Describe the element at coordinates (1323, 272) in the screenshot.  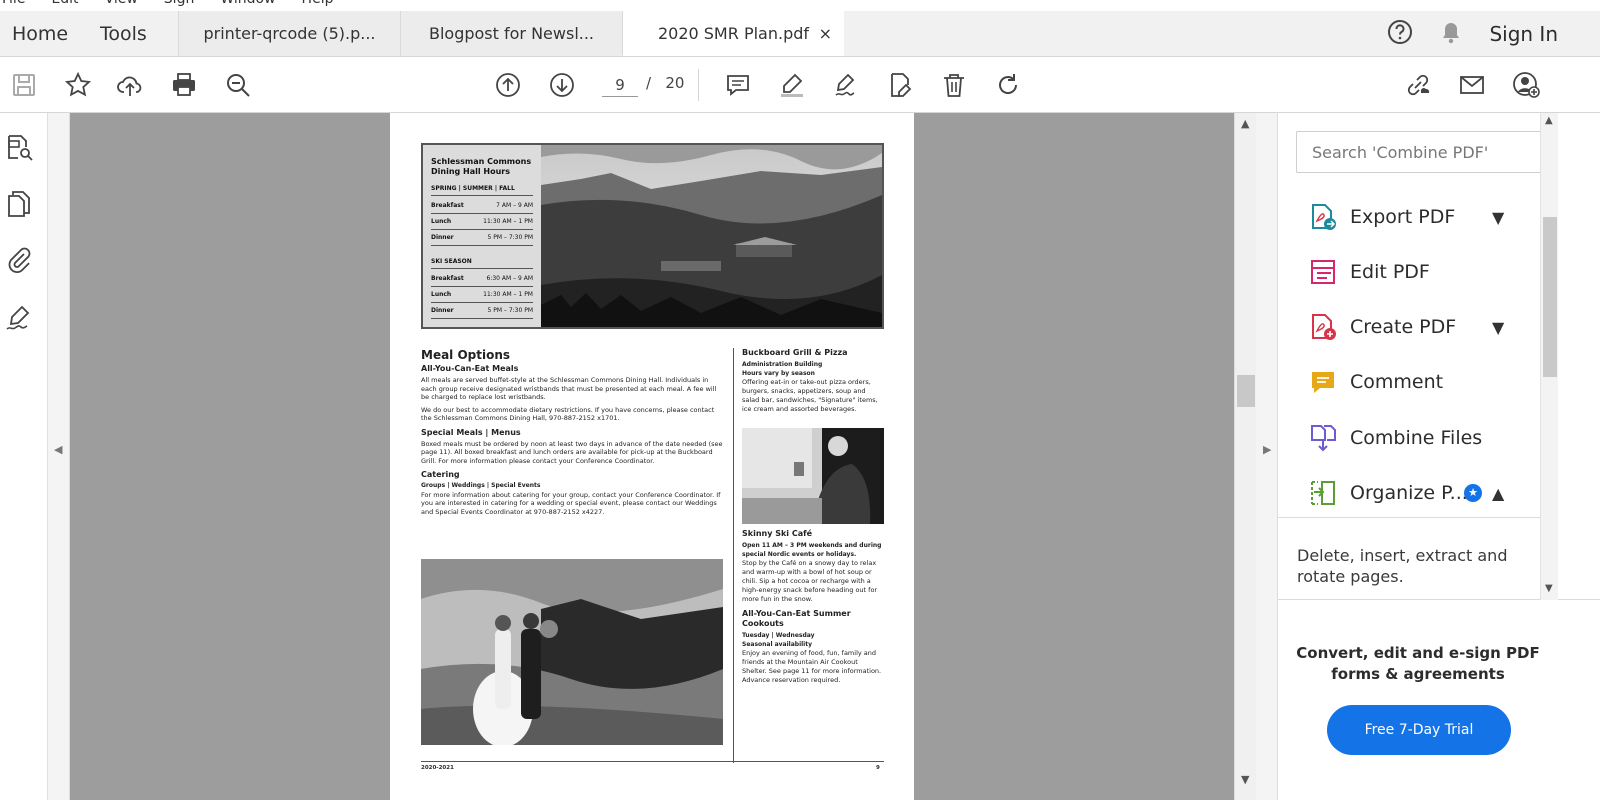
I see `edit-pdf-icon` at that location.